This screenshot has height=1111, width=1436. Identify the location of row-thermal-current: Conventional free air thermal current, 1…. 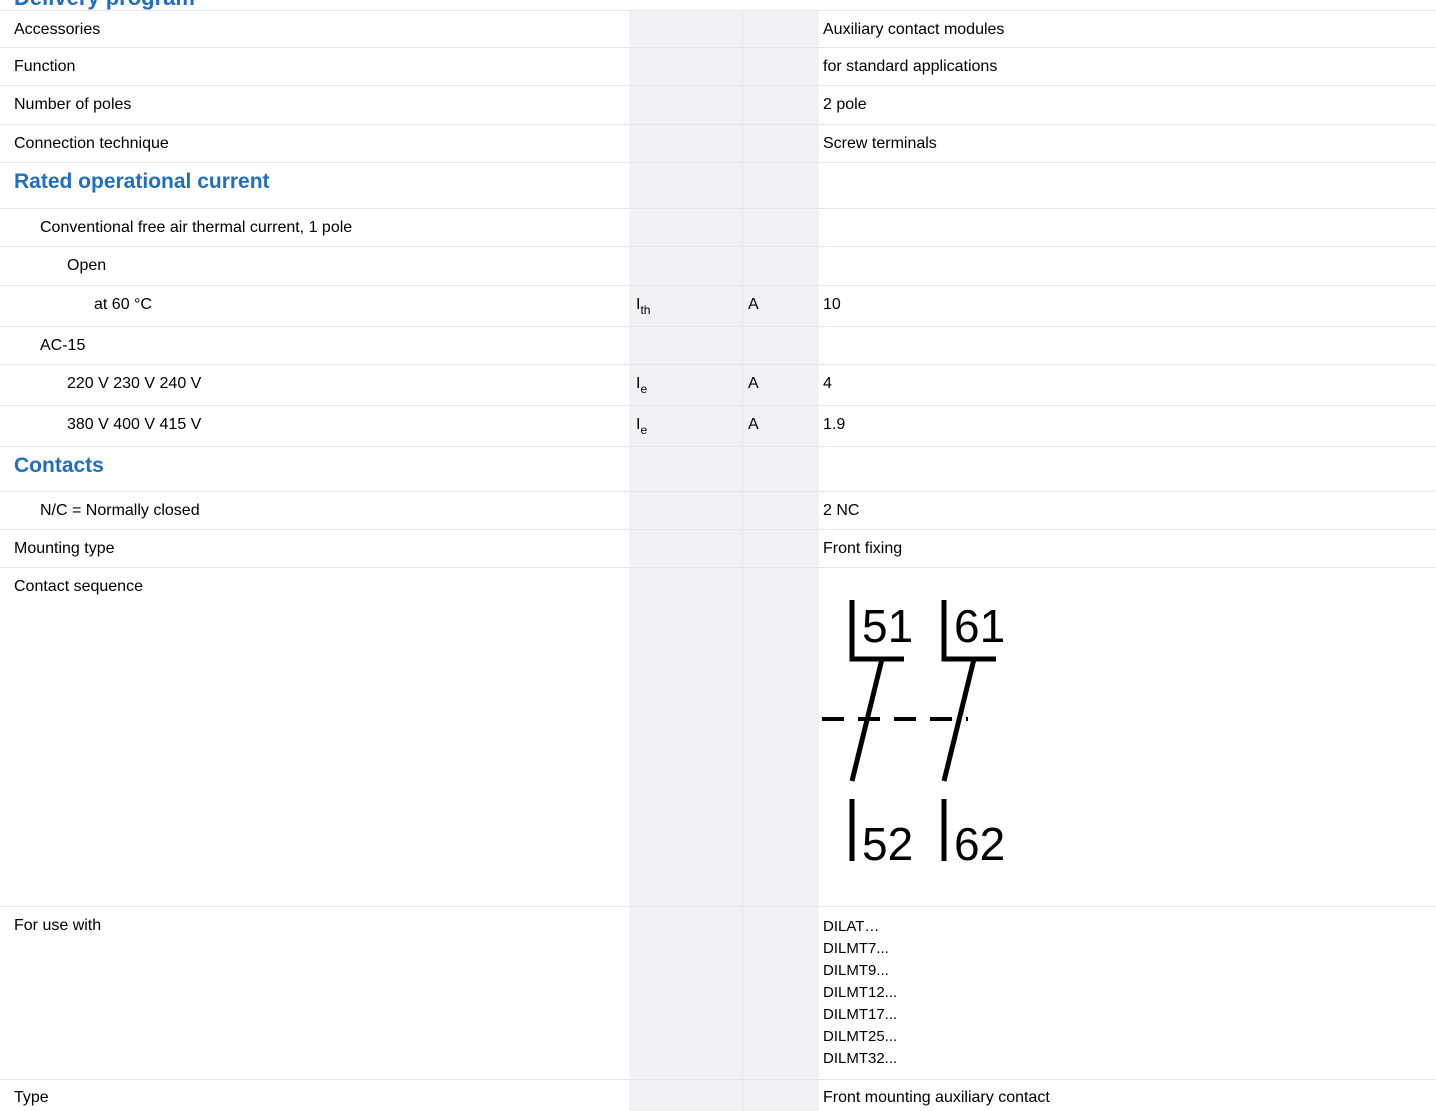
(718, 228).